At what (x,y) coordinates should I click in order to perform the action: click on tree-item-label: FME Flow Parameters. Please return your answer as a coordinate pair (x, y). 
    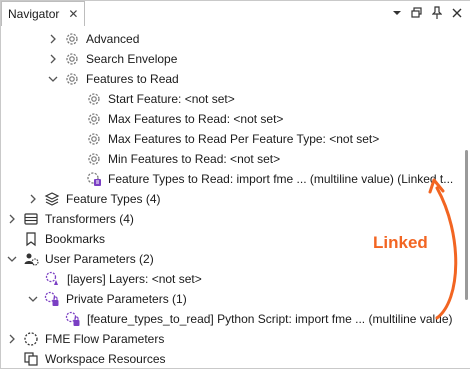
    Looking at the image, I should click on (105, 339).